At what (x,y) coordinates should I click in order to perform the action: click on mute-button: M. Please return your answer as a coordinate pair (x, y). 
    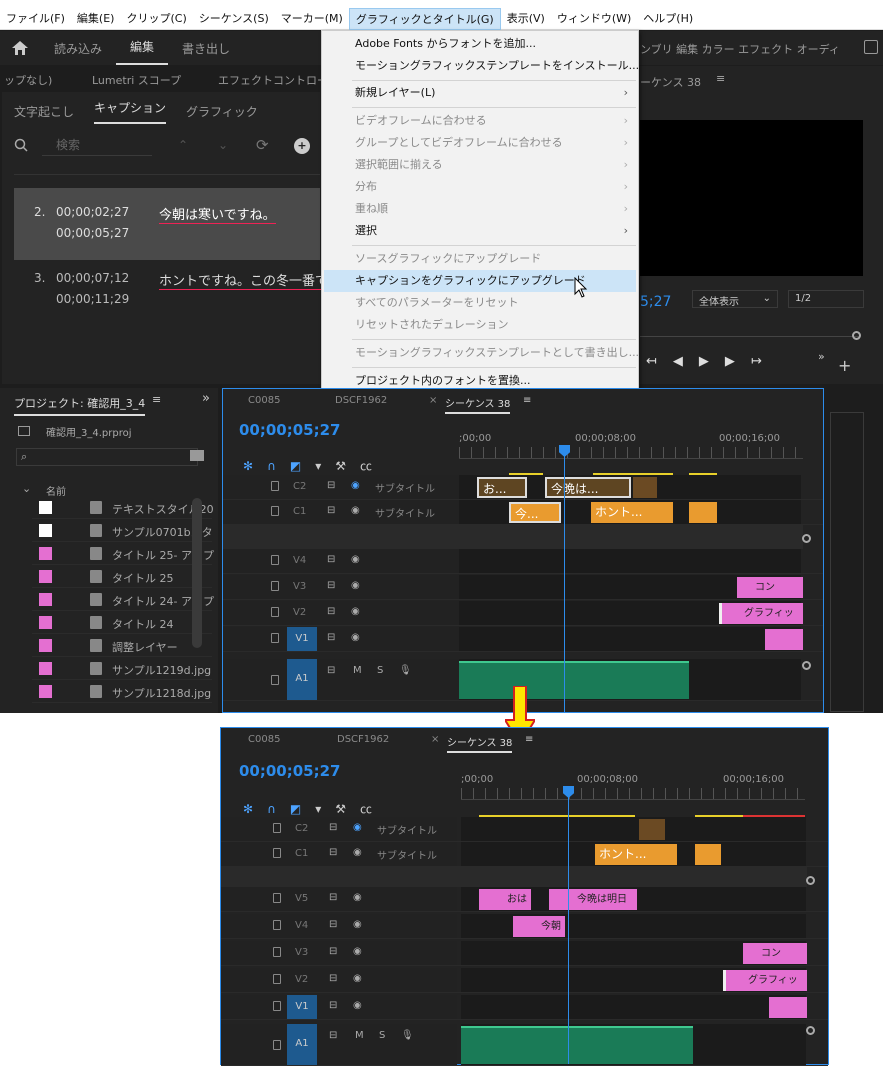
    Looking at the image, I should click on (357, 670).